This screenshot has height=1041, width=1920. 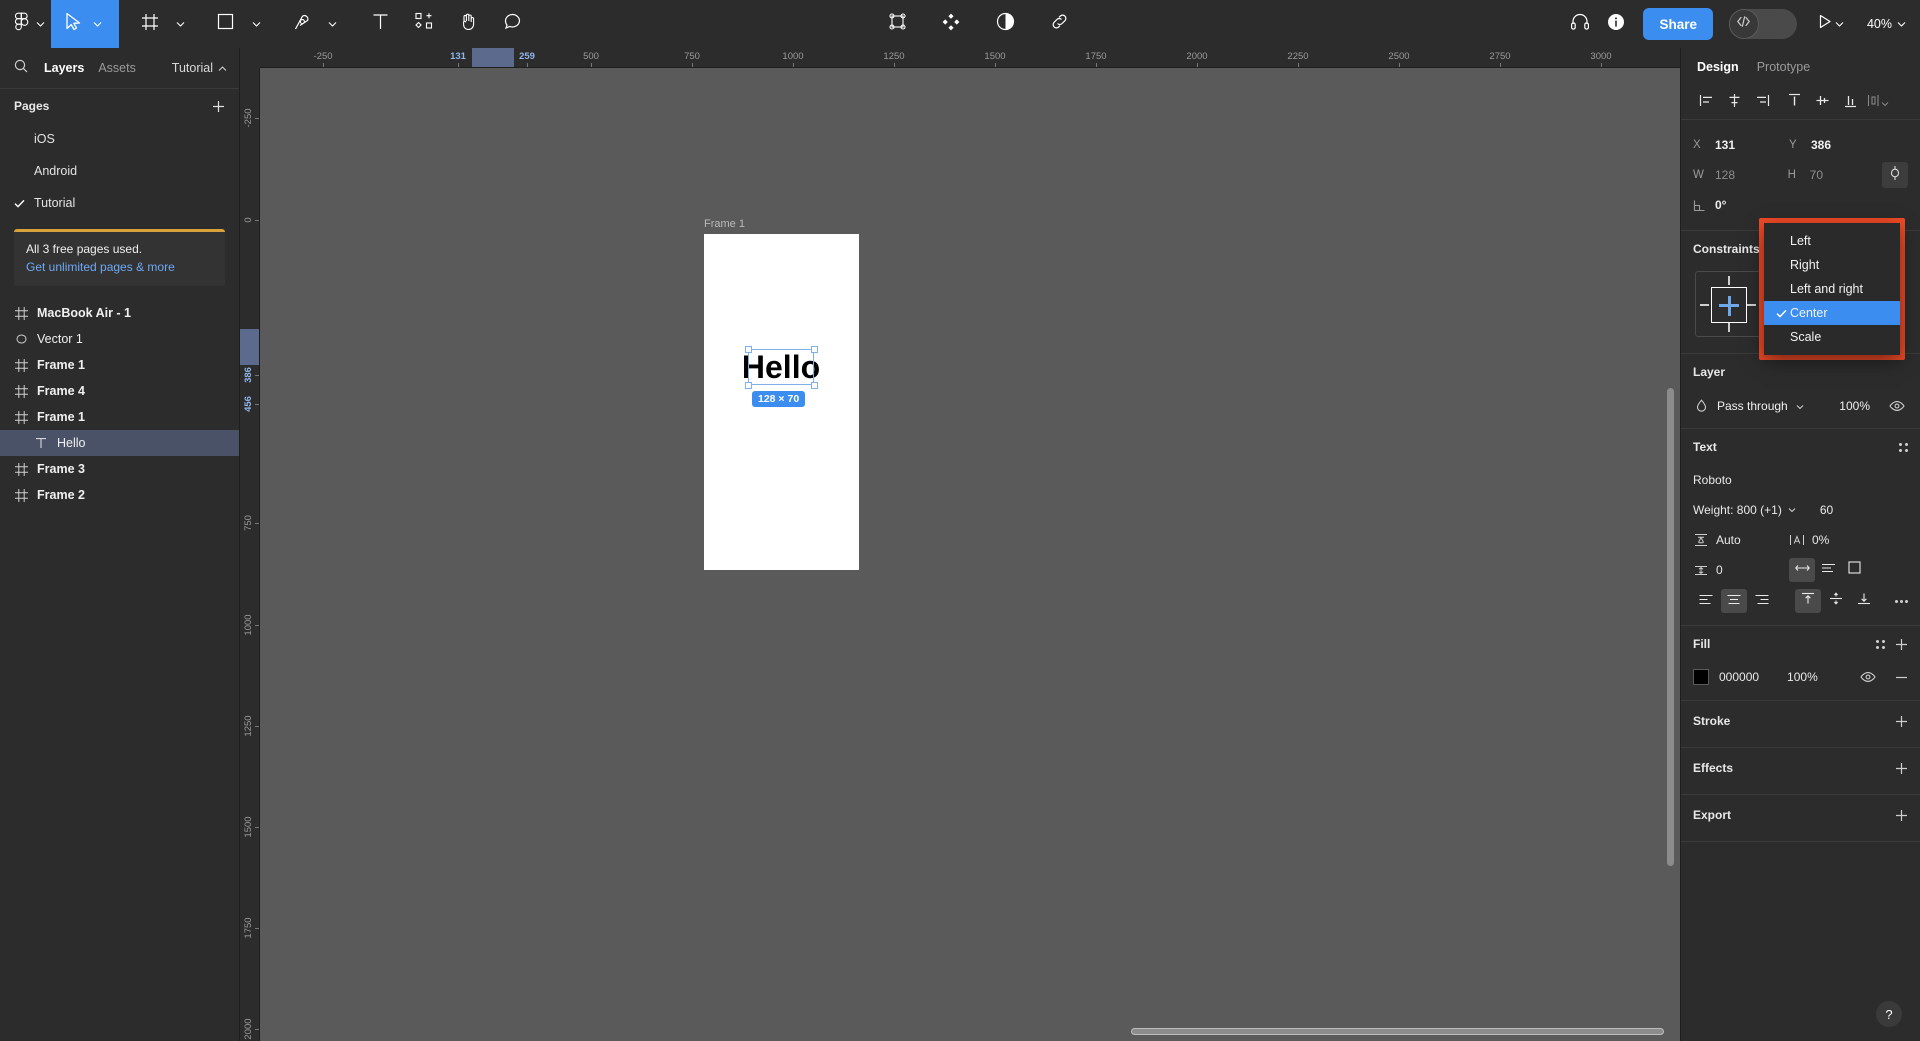 What do you see at coordinates (1762, 103) in the screenshot?
I see `align-right-button` at bounding box center [1762, 103].